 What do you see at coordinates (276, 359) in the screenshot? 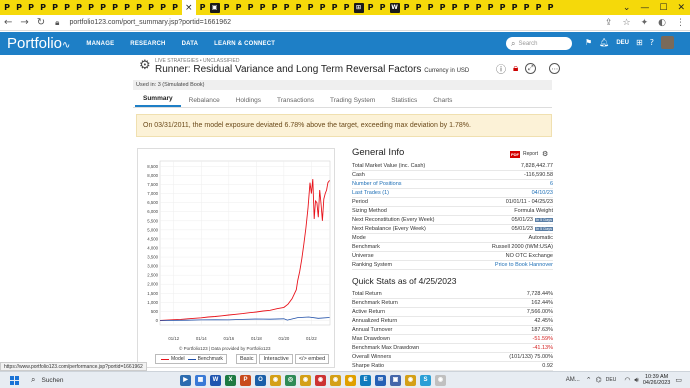
I see `chart-interactive-button: Interactive` at bounding box center [276, 359].